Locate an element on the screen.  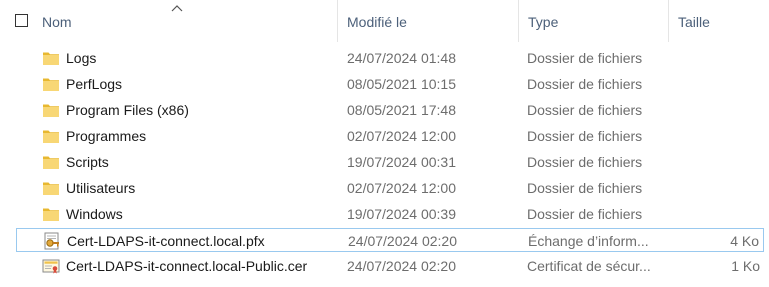
file-modified: 19/07/2024 00:31 is located at coordinates (401, 162).